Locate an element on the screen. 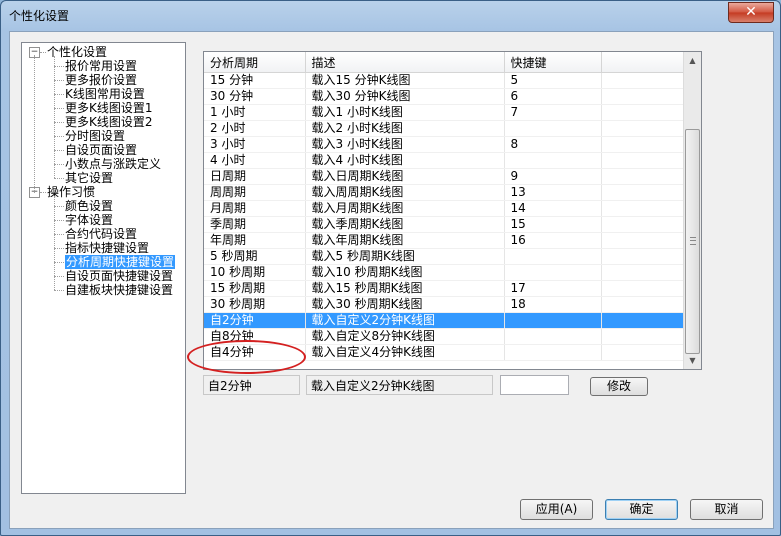 The height and width of the screenshot is (536, 781). tree-group-0: 个性化设置 is located at coordinates (77, 52).